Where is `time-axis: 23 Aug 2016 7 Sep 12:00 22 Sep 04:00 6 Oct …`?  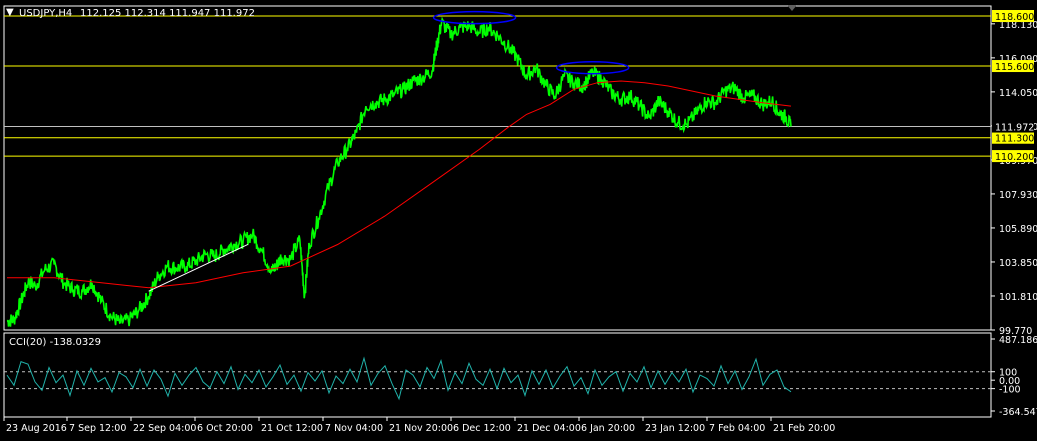 time-axis: 23 Aug 2016 7 Sep 12:00 22 Sep 04:00 6 Oct … is located at coordinates (419, 425).